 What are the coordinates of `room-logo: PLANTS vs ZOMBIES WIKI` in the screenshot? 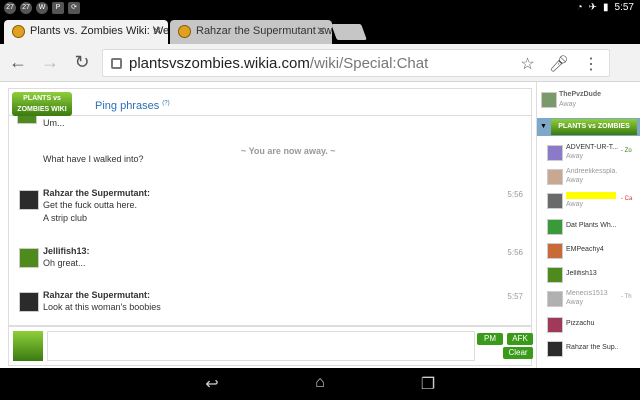 It's located at (594, 132).